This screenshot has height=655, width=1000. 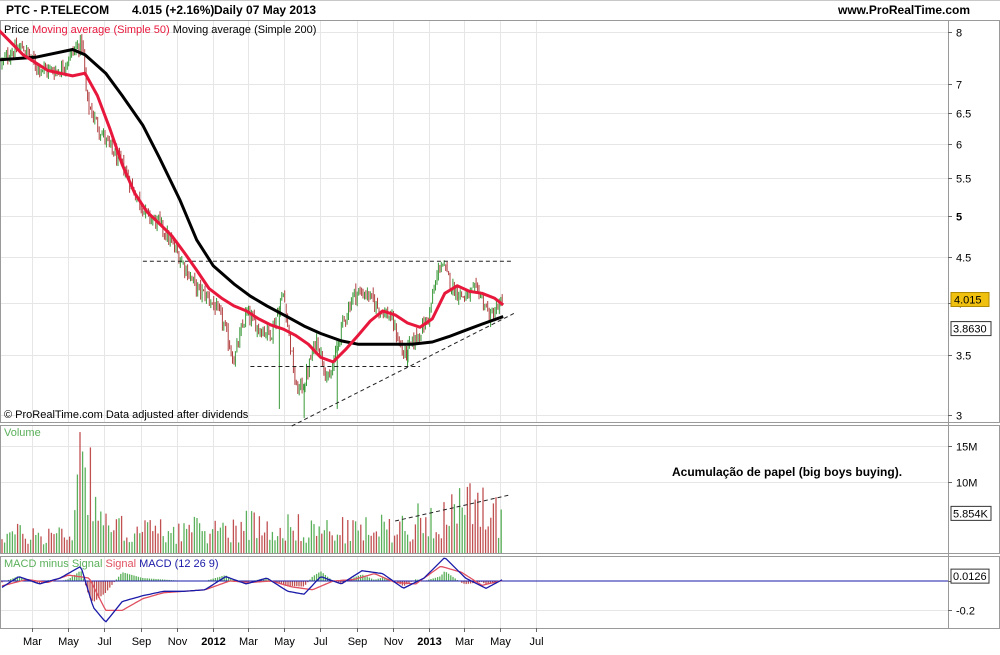 What do you see at coordinates (177, 564) in the screenshot?
I see `legend-macd: MACD (12 26 9)` at bounding box center [177, 564].